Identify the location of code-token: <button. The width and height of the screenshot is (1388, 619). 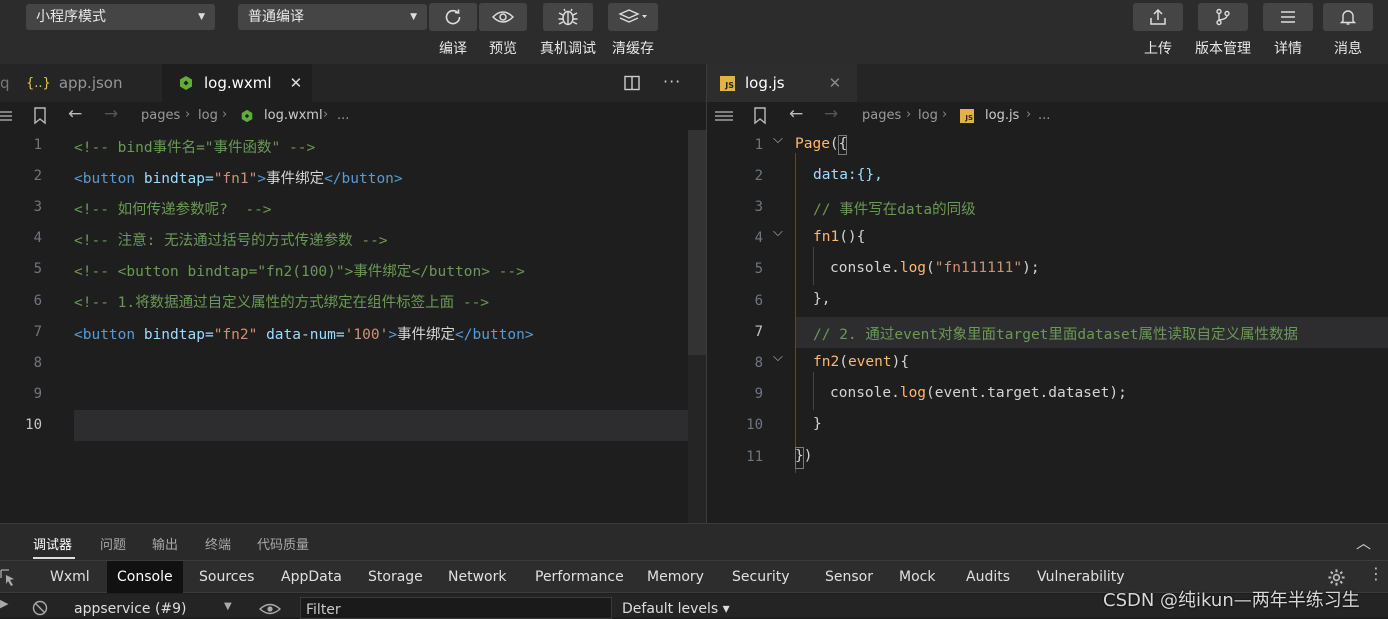
(105, 335).